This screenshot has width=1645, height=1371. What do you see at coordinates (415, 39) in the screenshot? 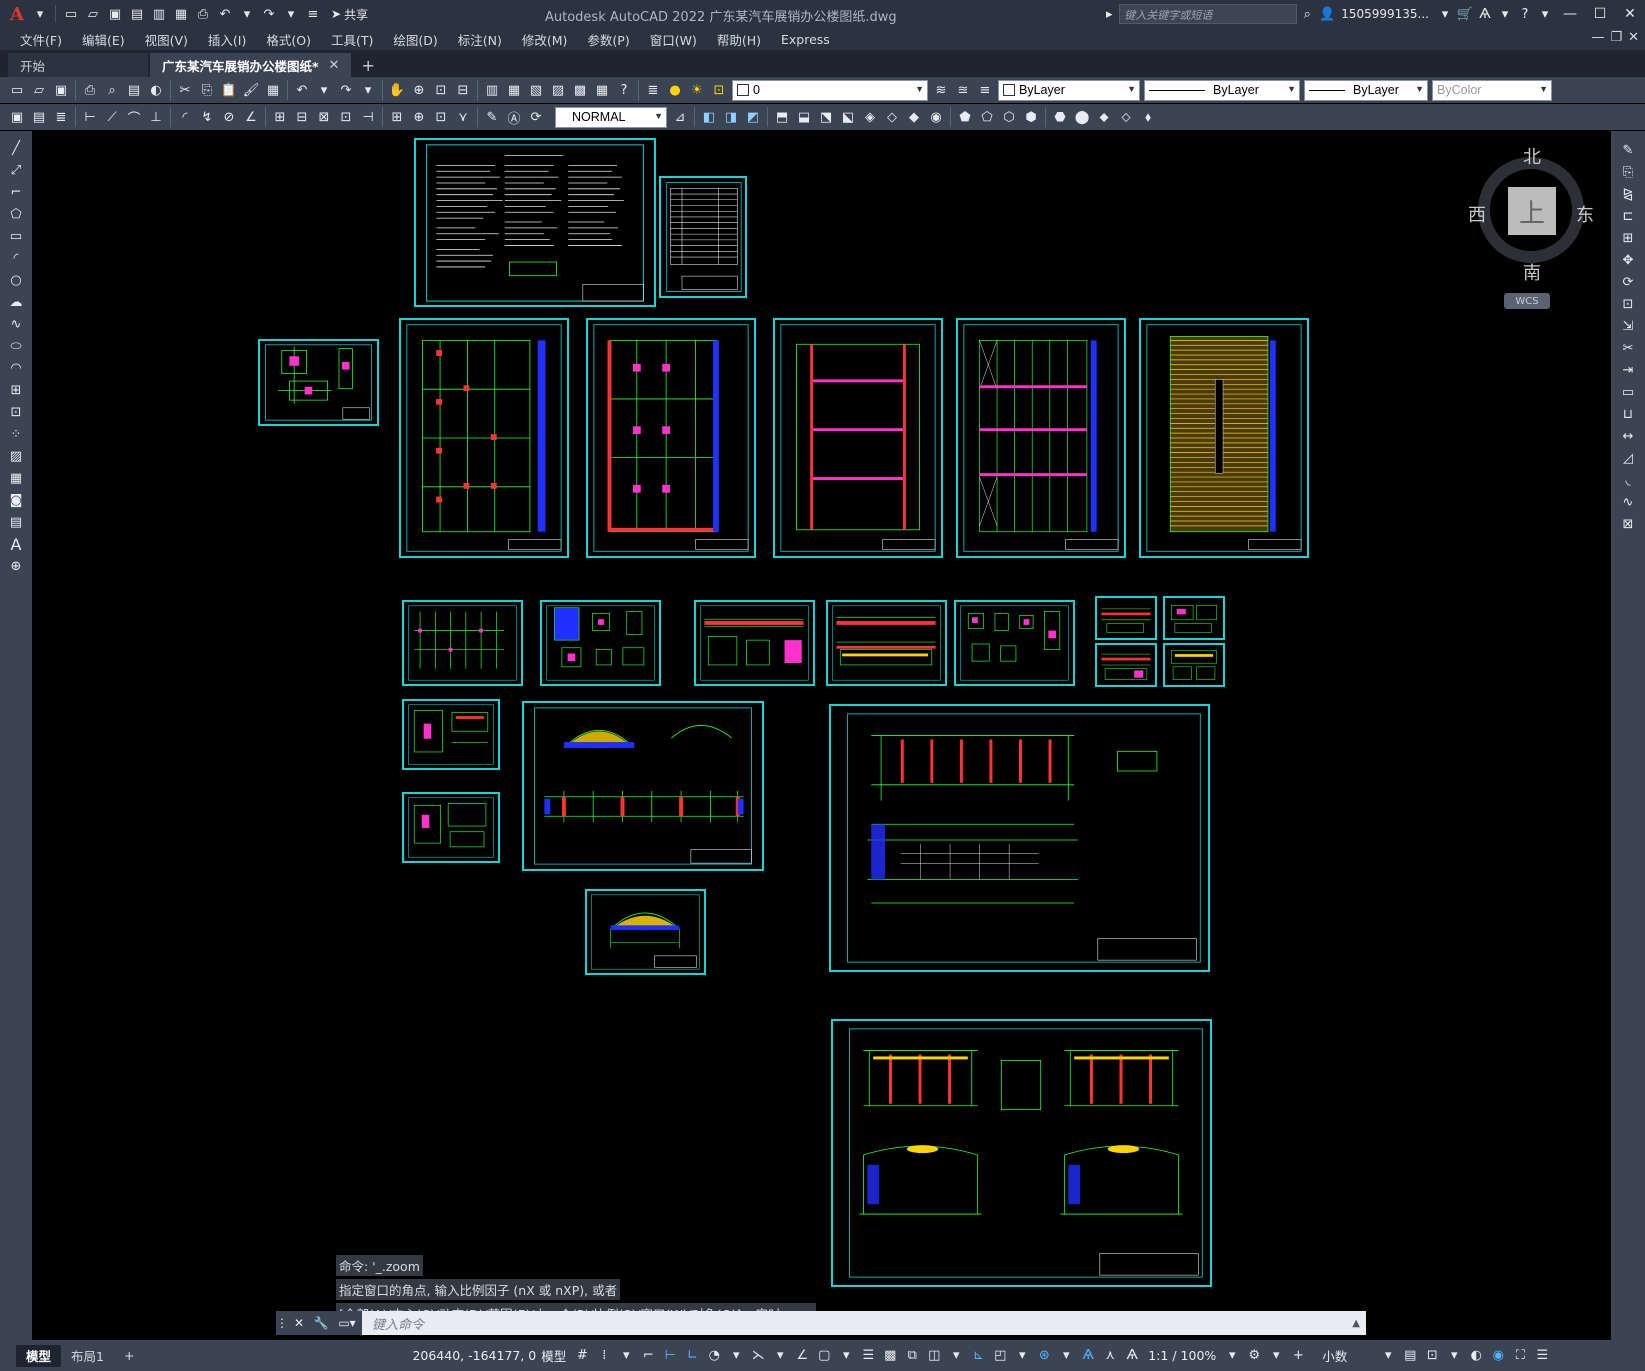
I see `menu-draw: 绘图(D)` at bounding box center [415, 39].